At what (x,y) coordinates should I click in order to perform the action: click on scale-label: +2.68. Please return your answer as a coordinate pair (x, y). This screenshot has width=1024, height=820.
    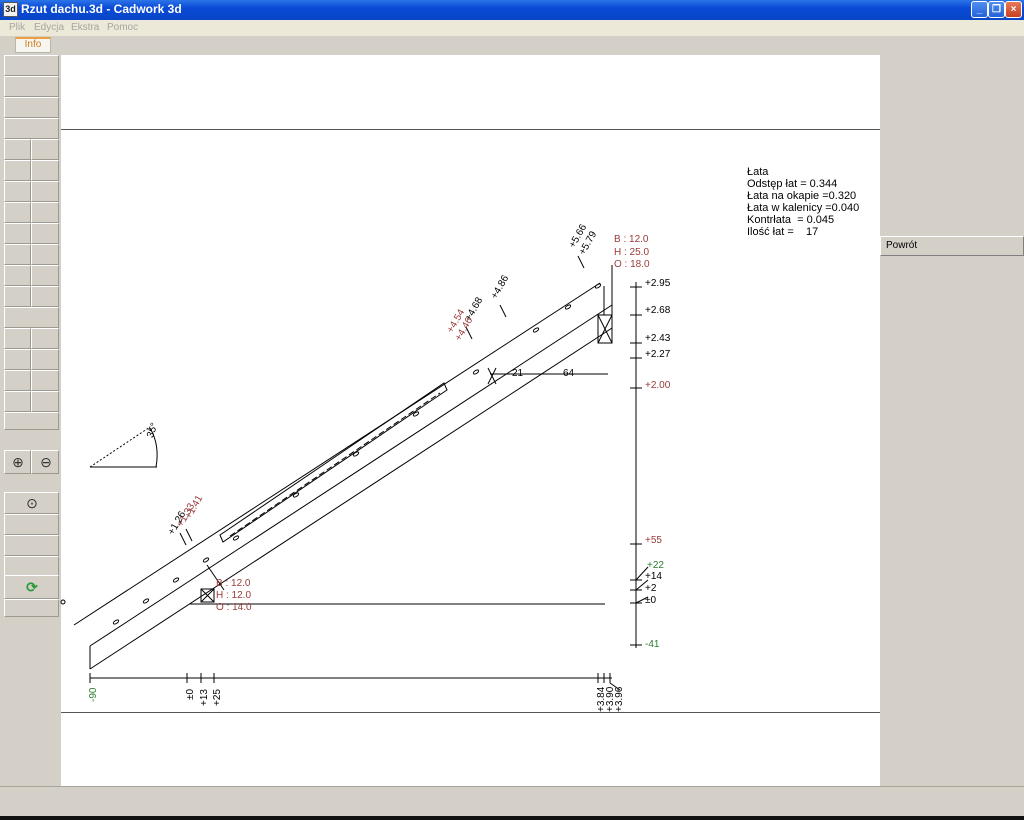
    Looking at the image, I should click on (658, 310).